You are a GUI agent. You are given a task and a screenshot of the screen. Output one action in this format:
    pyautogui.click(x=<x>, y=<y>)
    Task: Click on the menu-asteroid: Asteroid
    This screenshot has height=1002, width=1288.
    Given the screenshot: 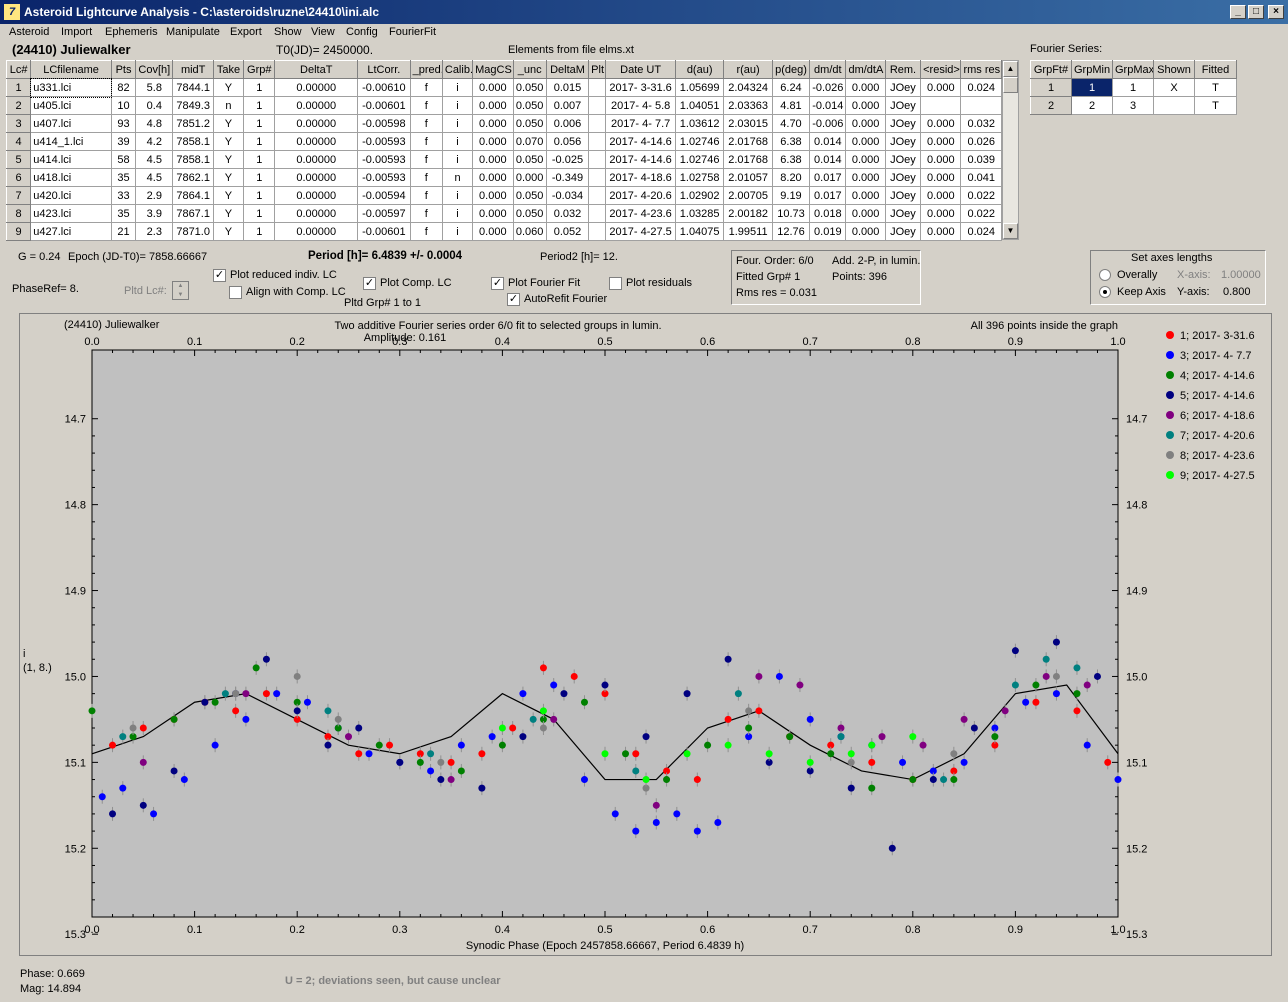 What is the action you would take?
    pyautogui.click(x=29, y=32)
    